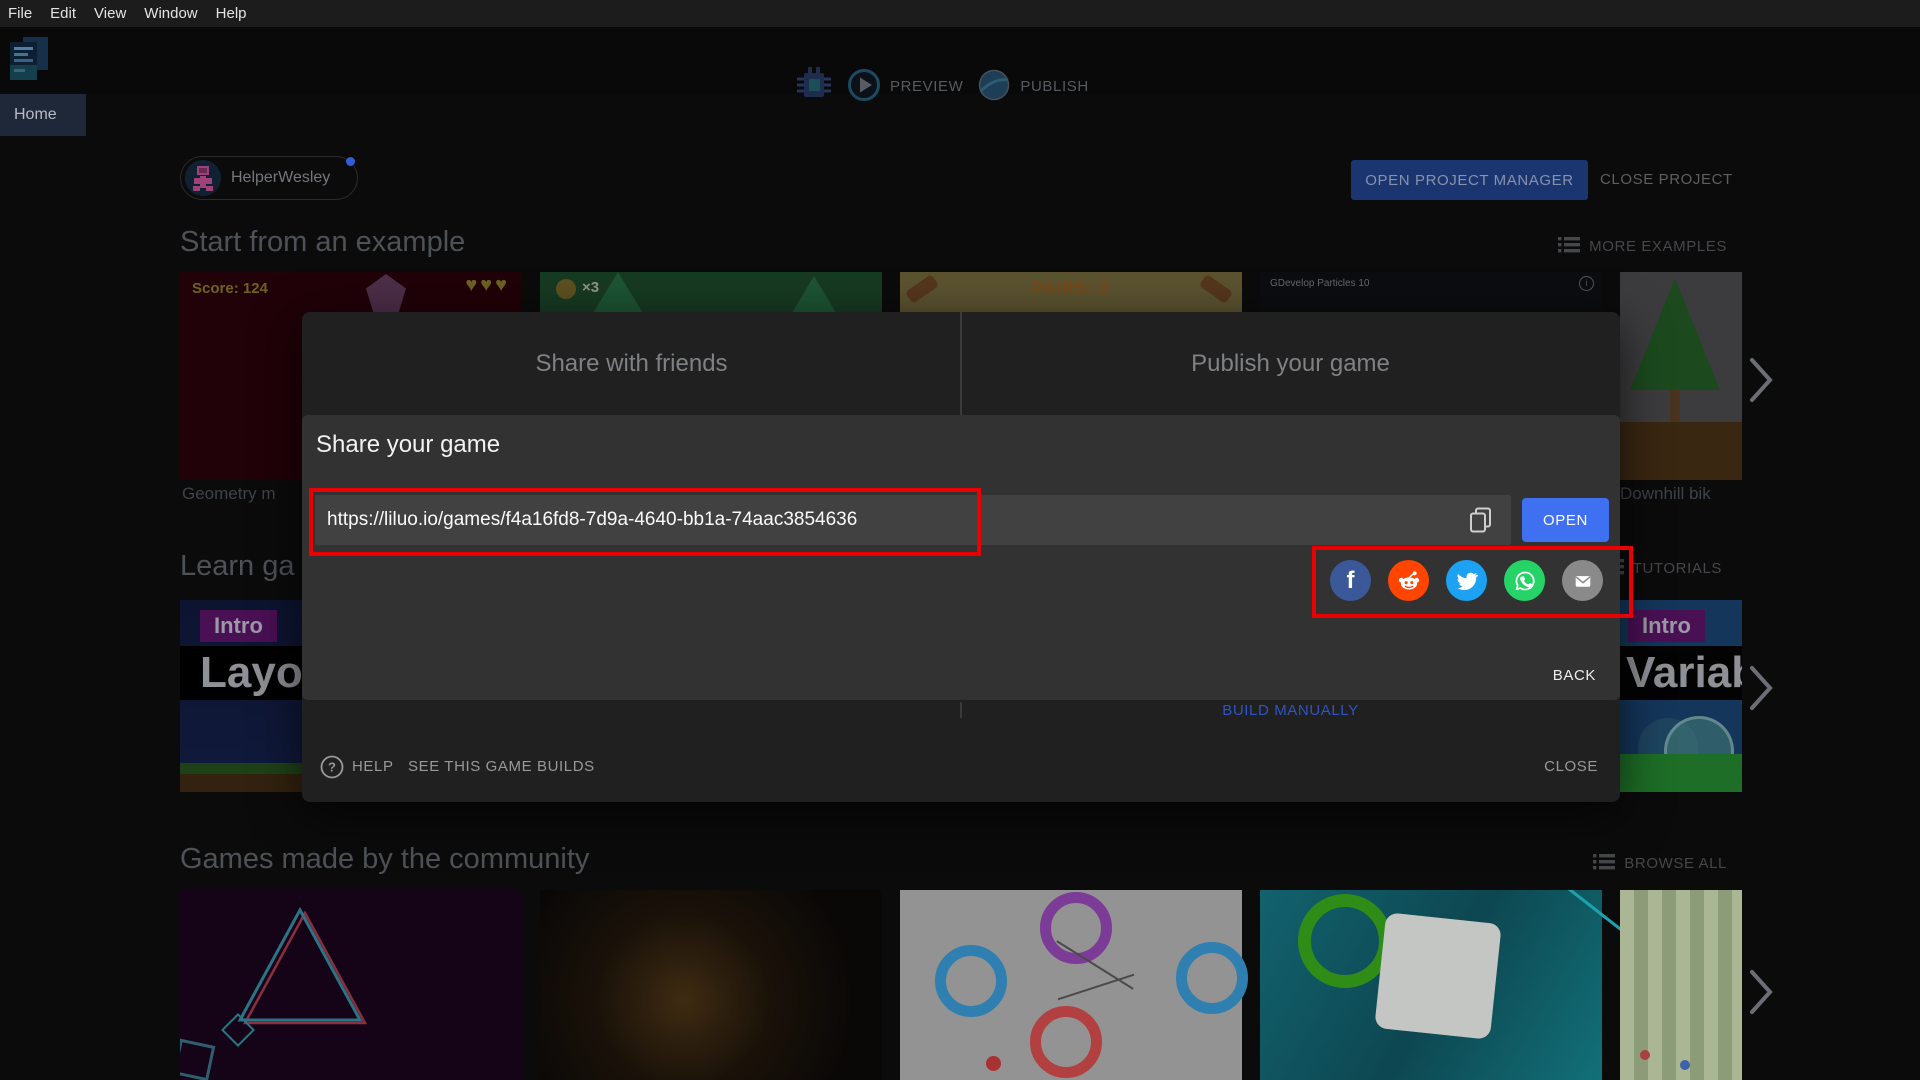  What do you see at coordinates (1677, 568) in the screenshot?
I see `tutorials-label: TUTORIALS` at bounding box center [1677, 568].